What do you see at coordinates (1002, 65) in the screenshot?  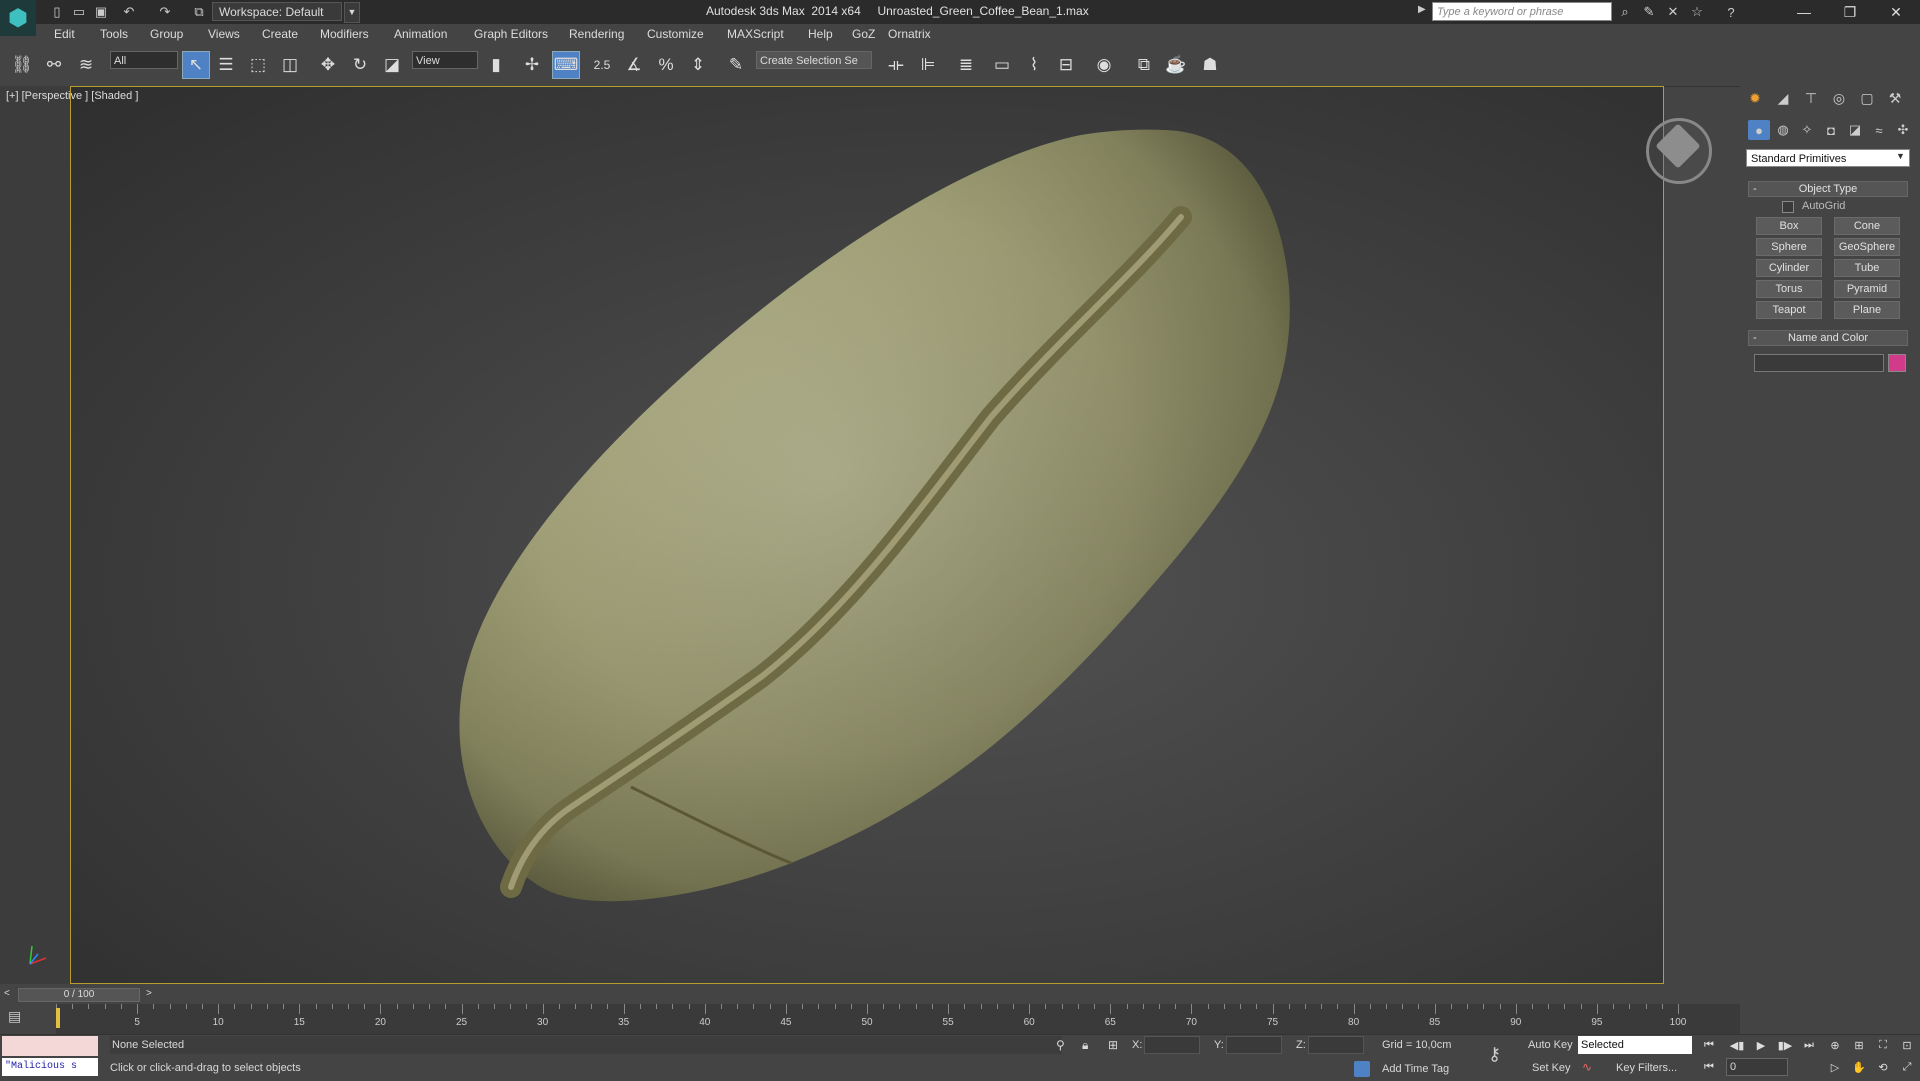 I see `graphite-ribbon-icon: ▭` at bounding box center [1002, 65].